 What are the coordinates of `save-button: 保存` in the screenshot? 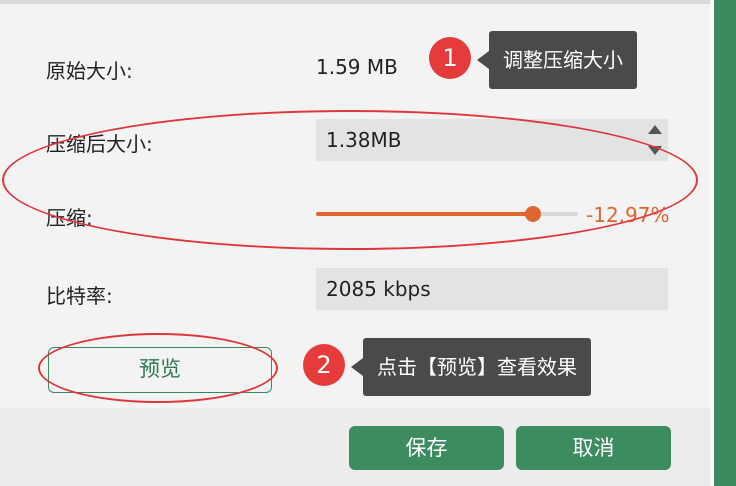 It's located at (426, 448).